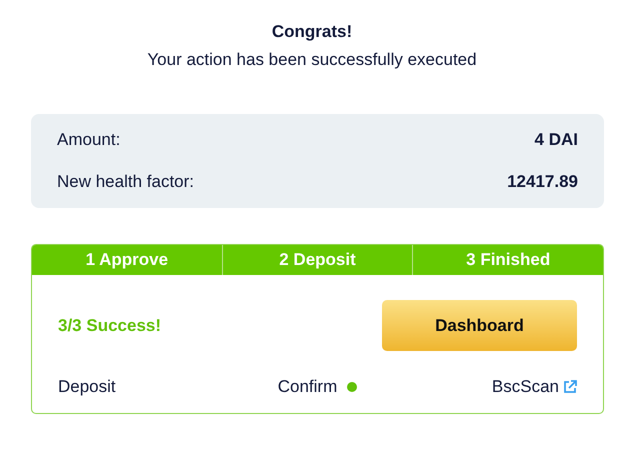  Describe the element at coordinates (312, 60) in the screenshot. I see `success-message: Your action has been successfully executed` at that location.